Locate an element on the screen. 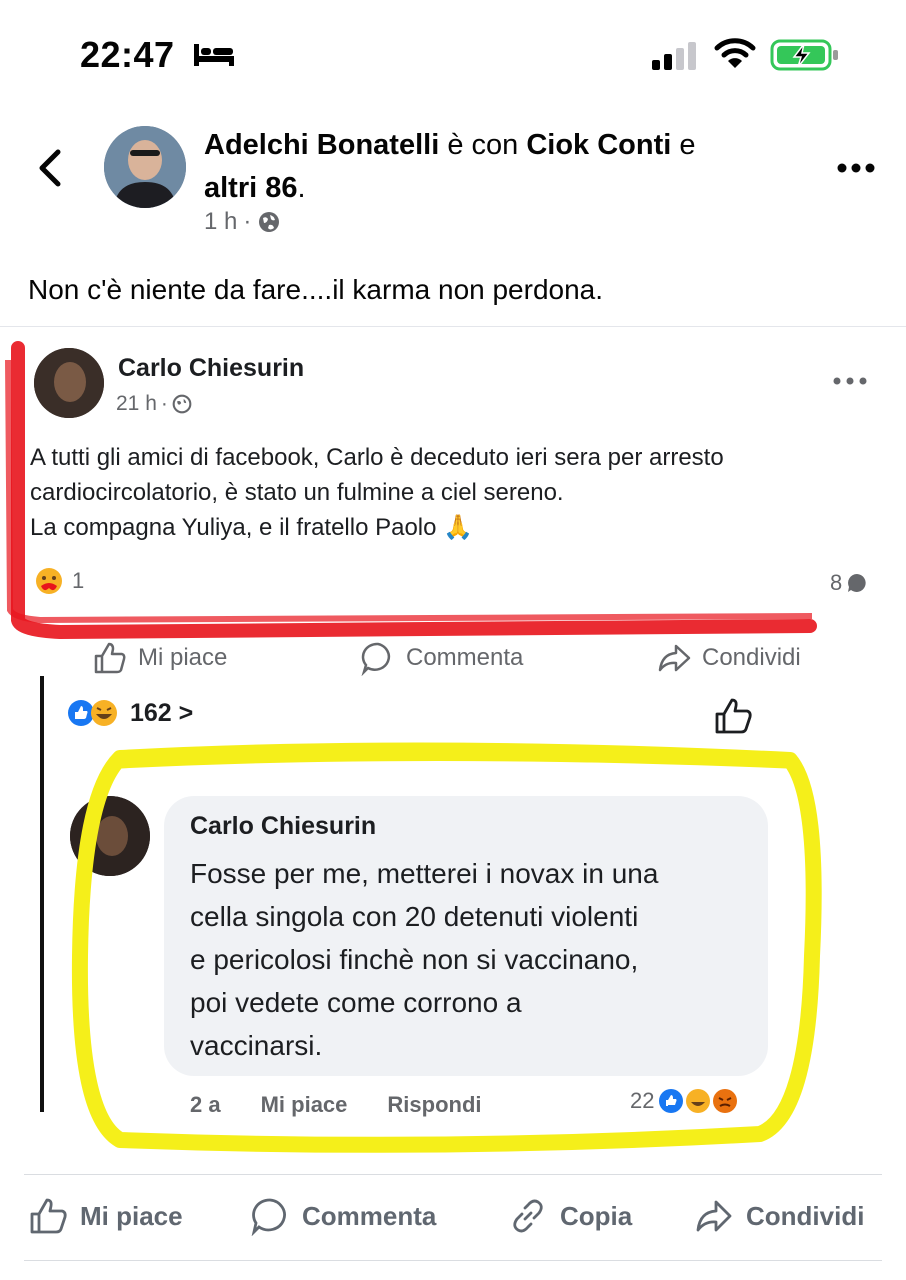  shared-author-avatar is located at coordinates (69, 383).